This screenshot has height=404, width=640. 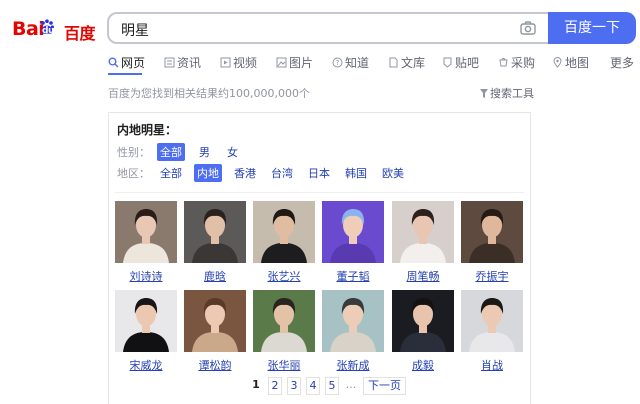 What do you see at coordinates (592, 28) in the screenshot?
I see `search-button: 百度一下` at bounding box center [592, 28].